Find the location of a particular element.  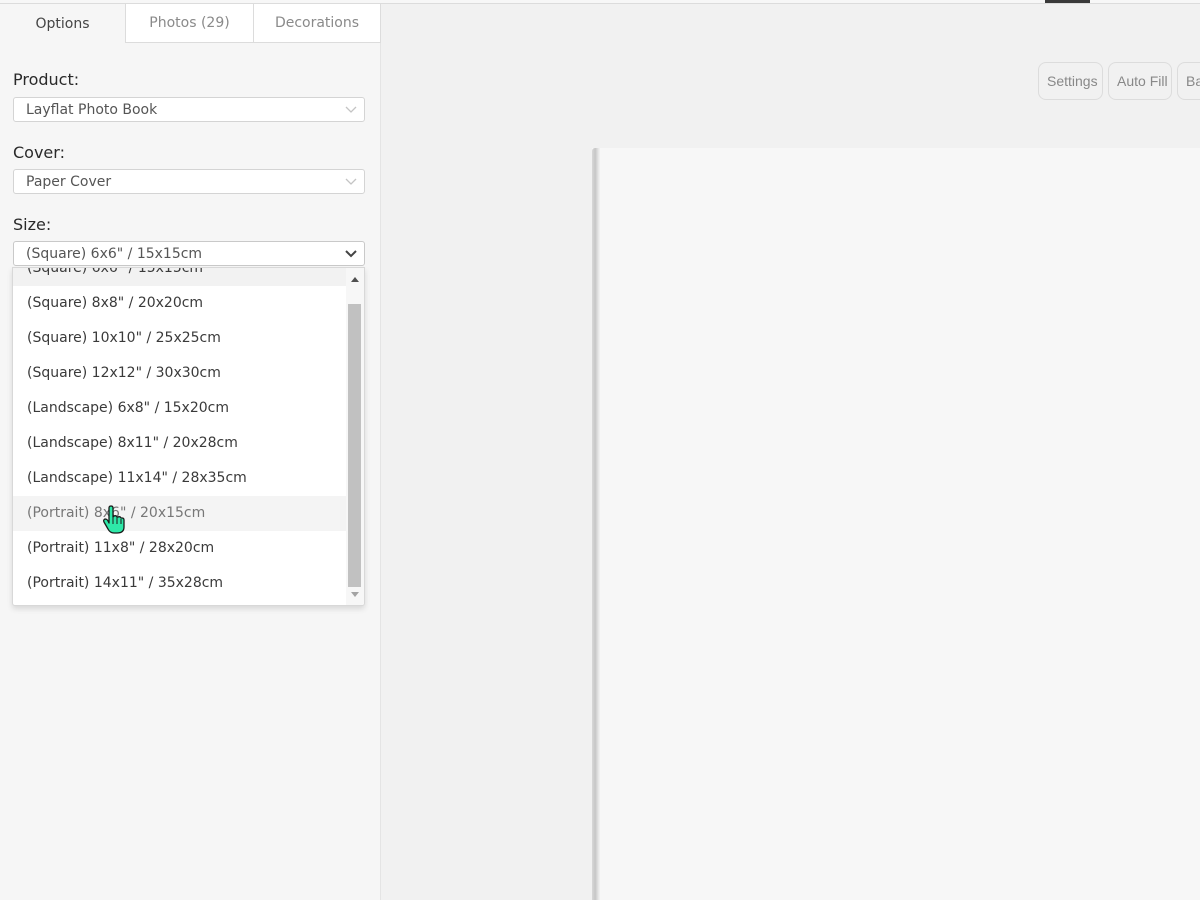

product-label: Product: is located at coordinates (46, 79).